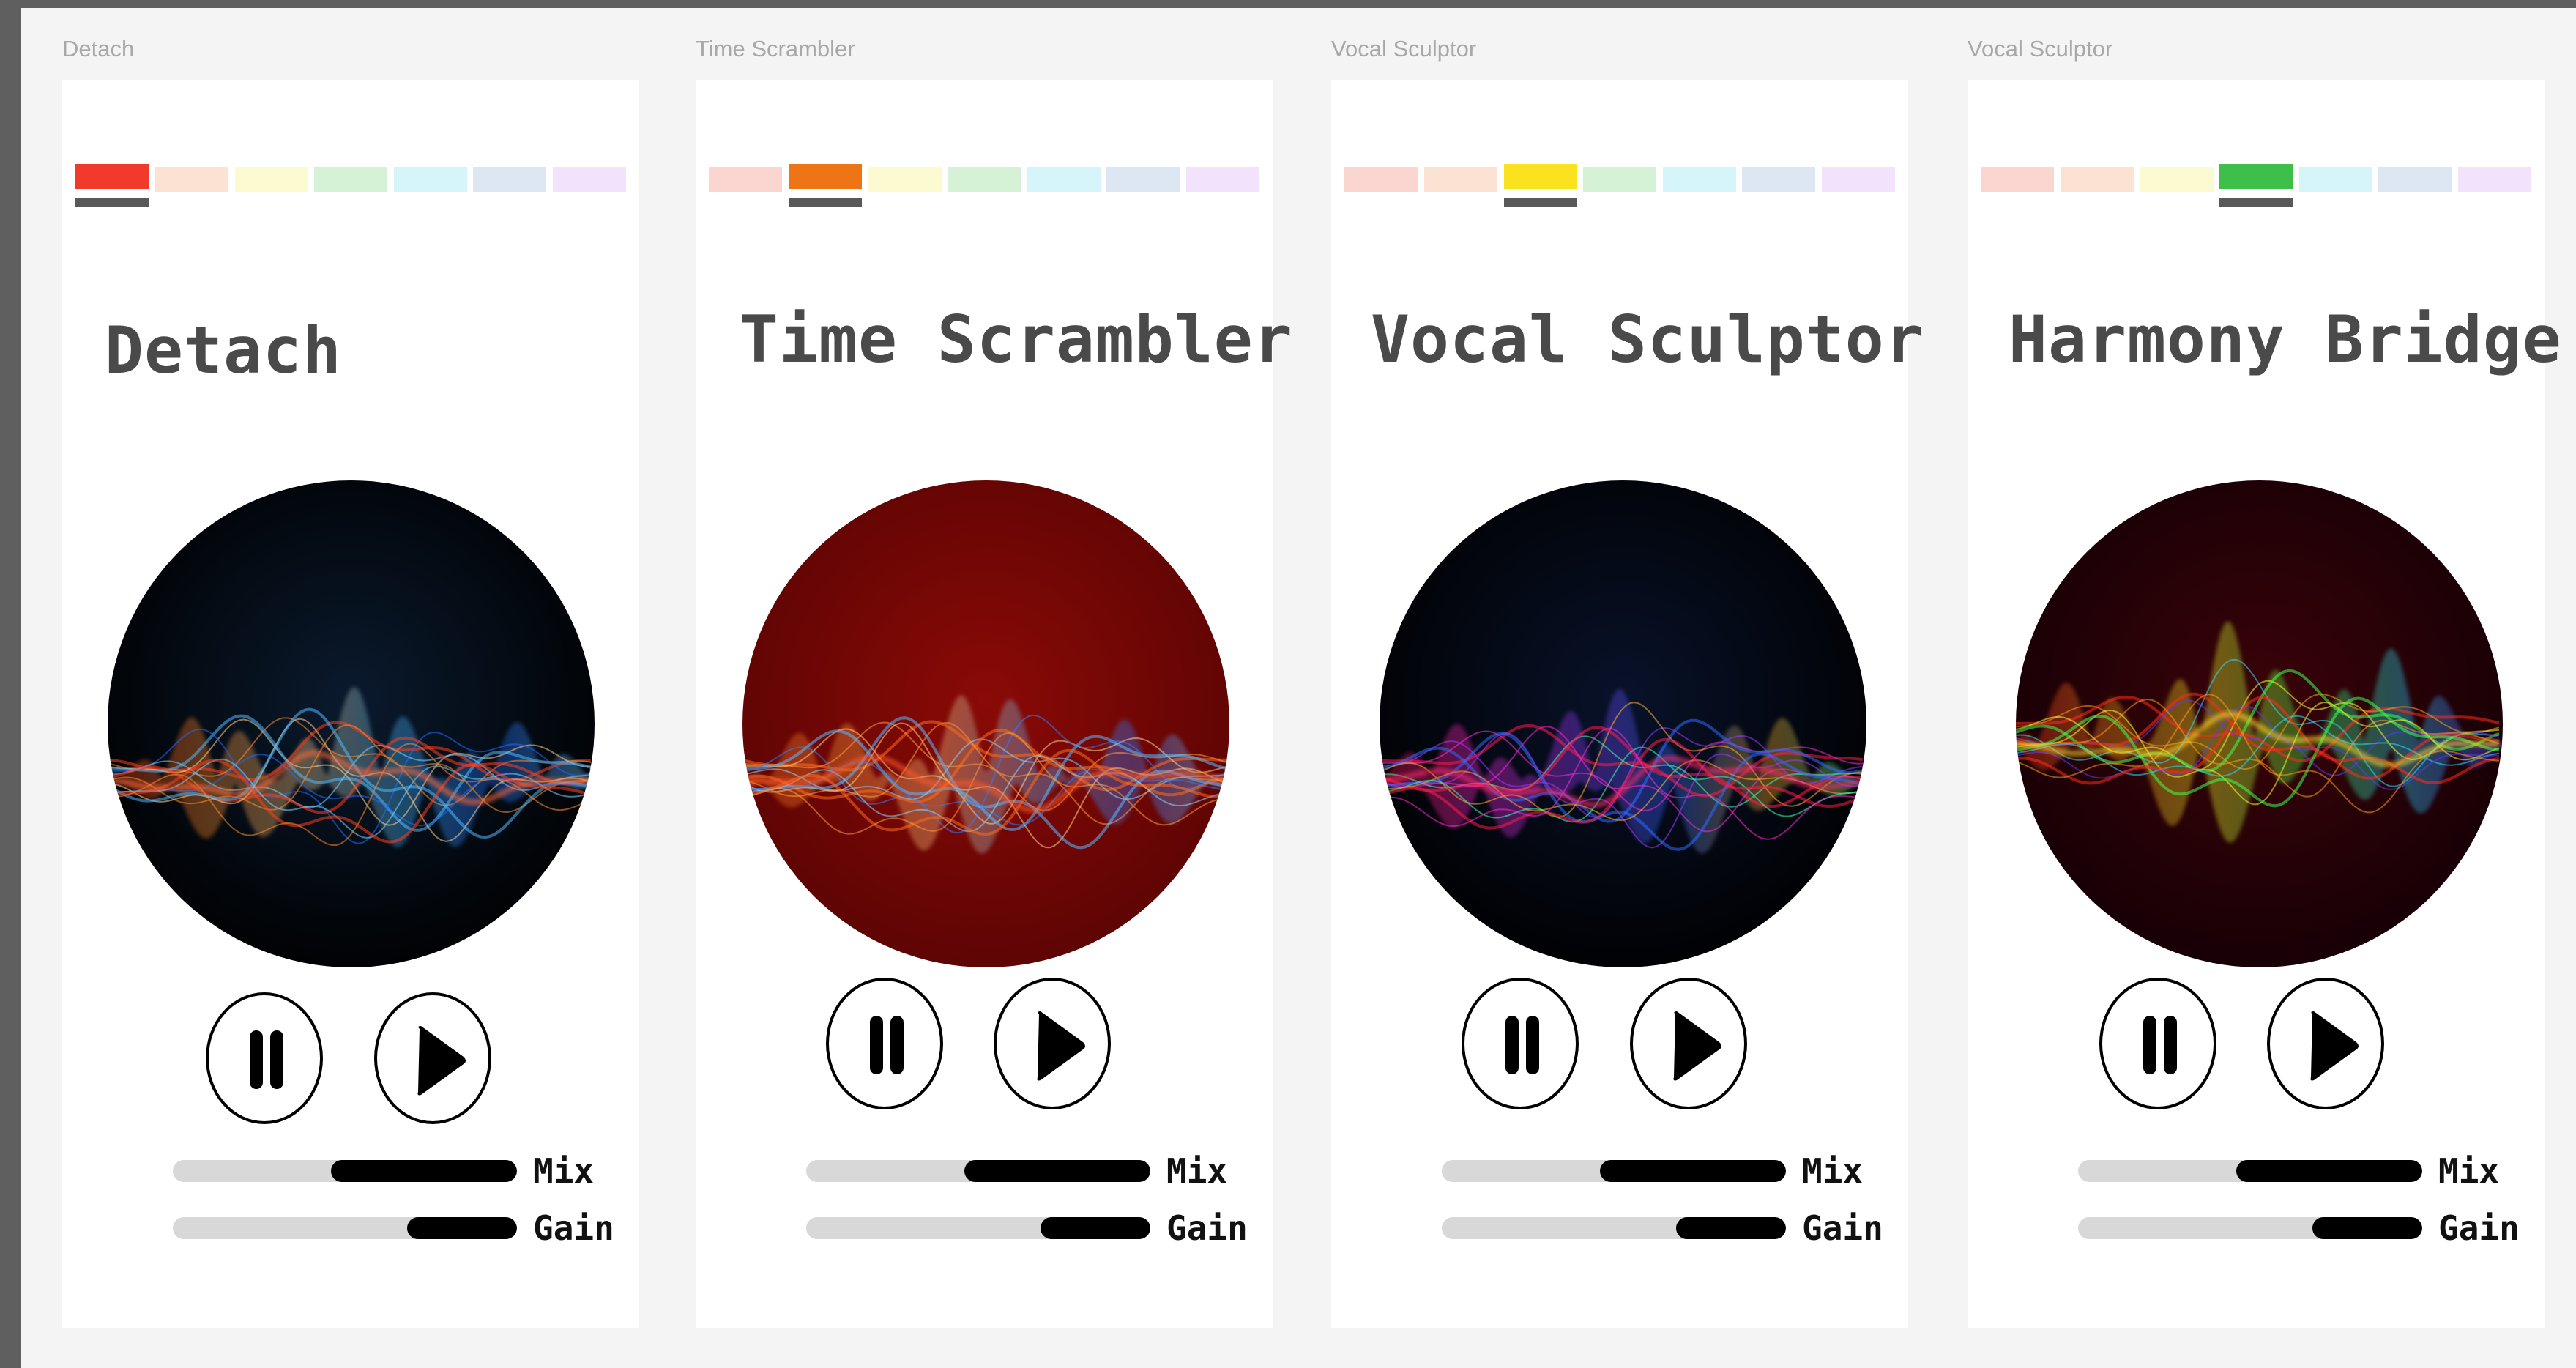 Image resolution: width=2576 pixels, height=1368 pixels. I want to click on plugin-title: Time Scrambler, so click(1016, 339).